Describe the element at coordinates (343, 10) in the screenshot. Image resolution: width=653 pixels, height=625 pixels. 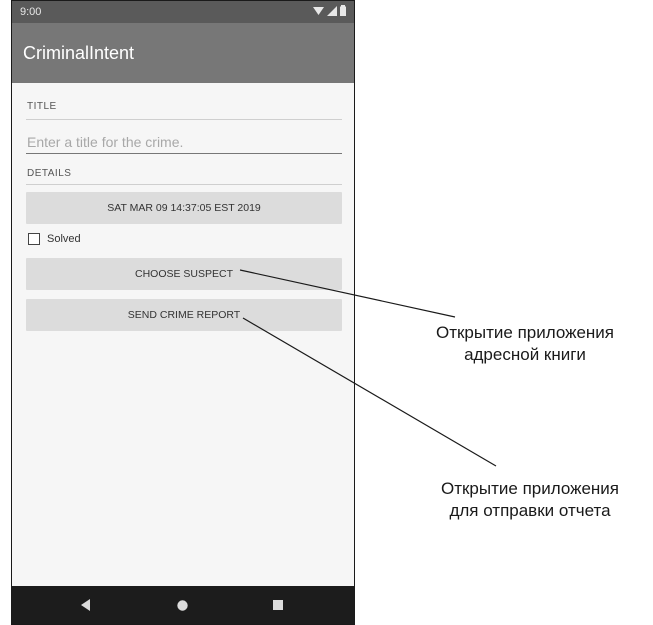
I see `battery-icon` at that location.